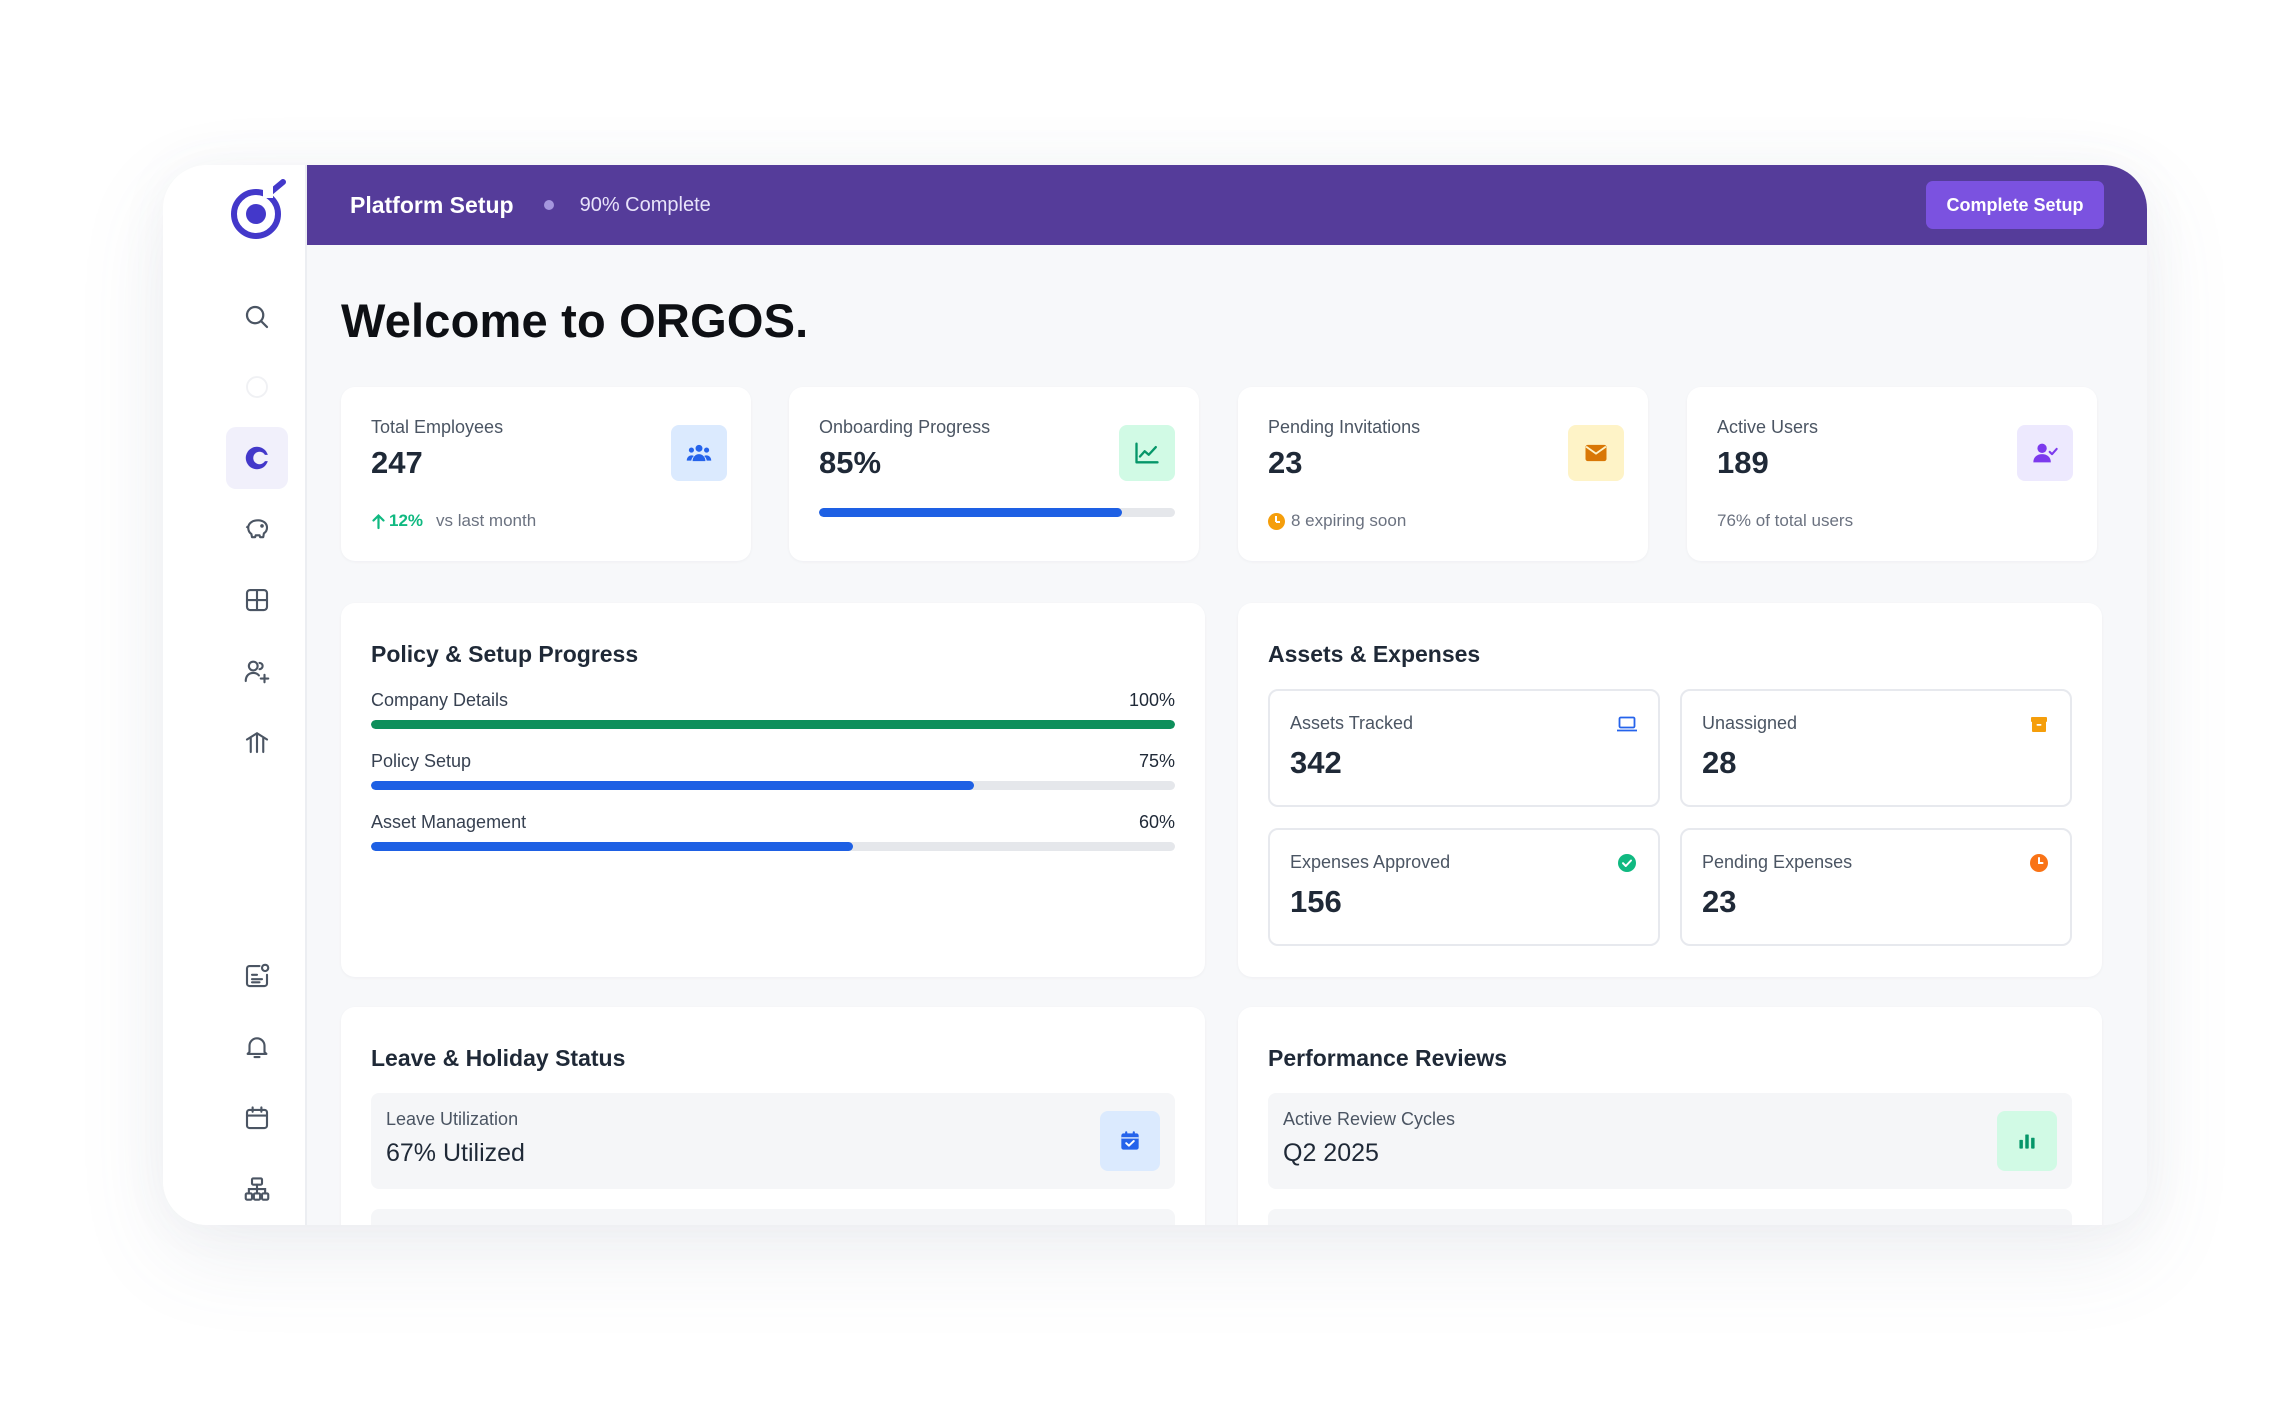 The height and width of the screenshot is (1404, 2296). Describe the element at coordinates (645, 204) in the screenshot. I see `banner-progress: 90% Complete` at that location.